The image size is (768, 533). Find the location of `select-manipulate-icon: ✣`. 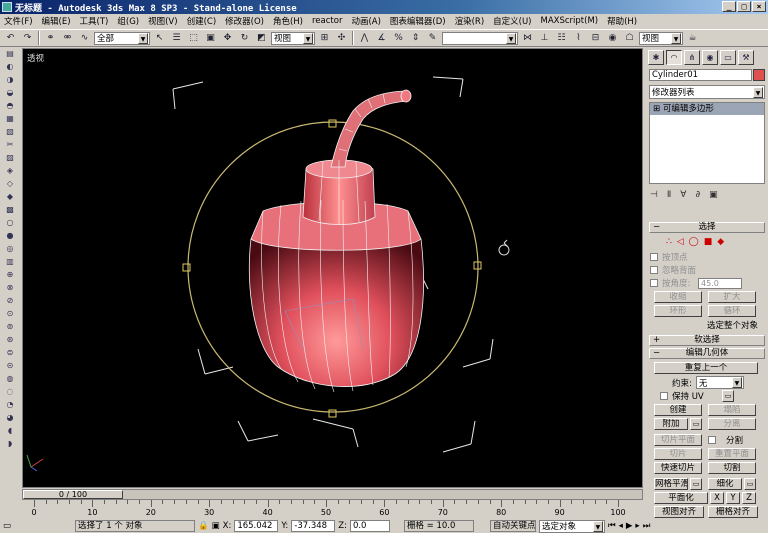

select-manipulate-icon: ✣ is located at coordinates (341, 38).